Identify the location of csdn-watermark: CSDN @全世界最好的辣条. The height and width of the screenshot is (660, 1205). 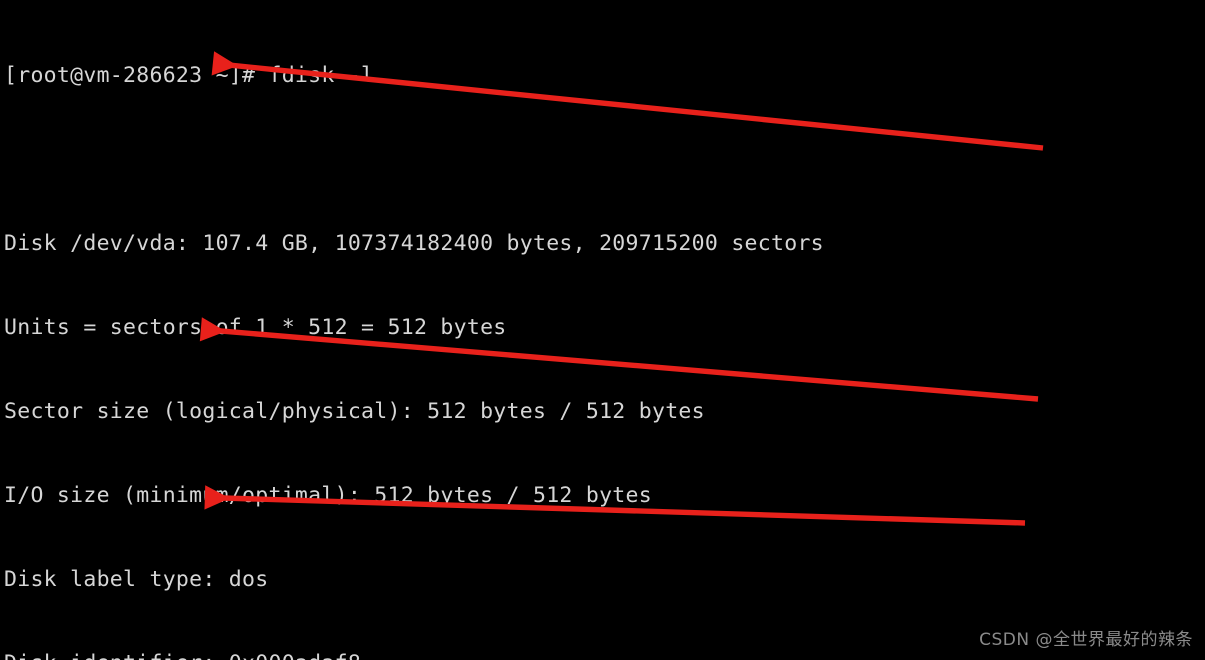
(1086, 640).